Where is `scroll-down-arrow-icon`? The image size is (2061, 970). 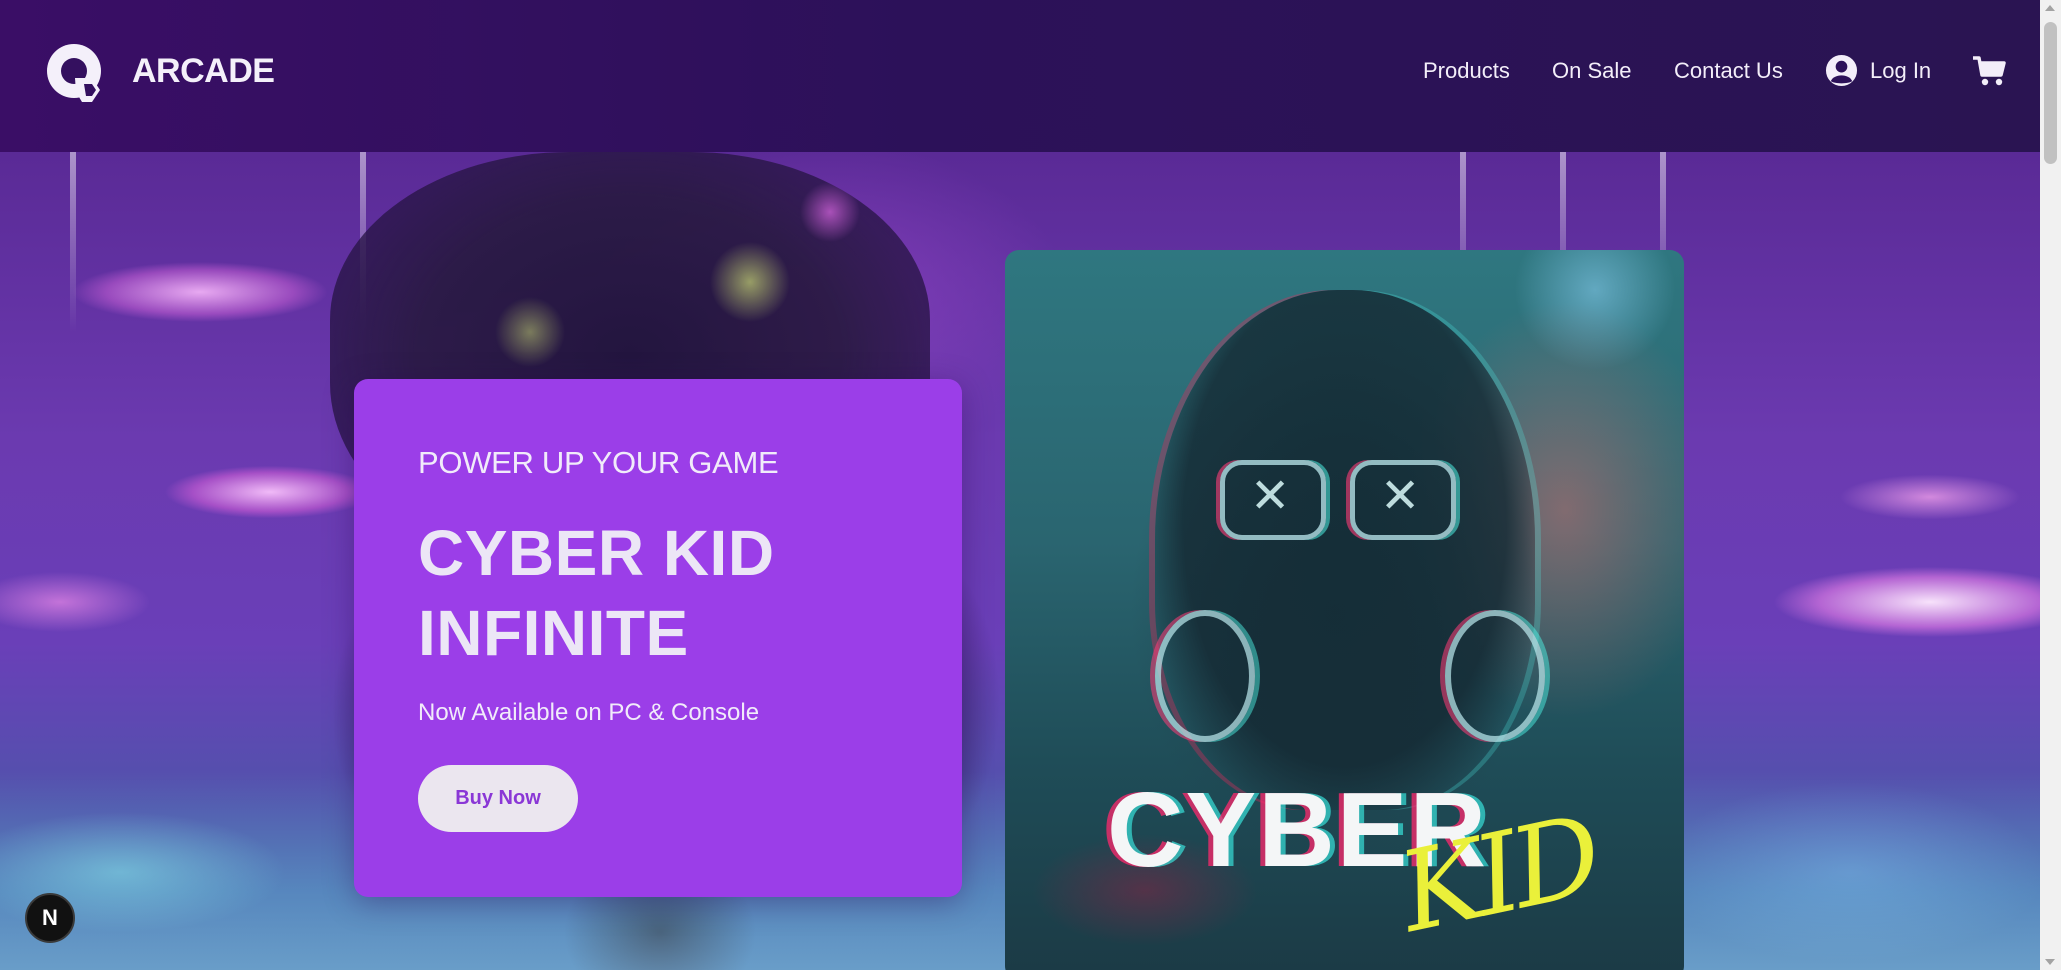 scroll-down-arrow-icon is located at coordinates (2050, 962).